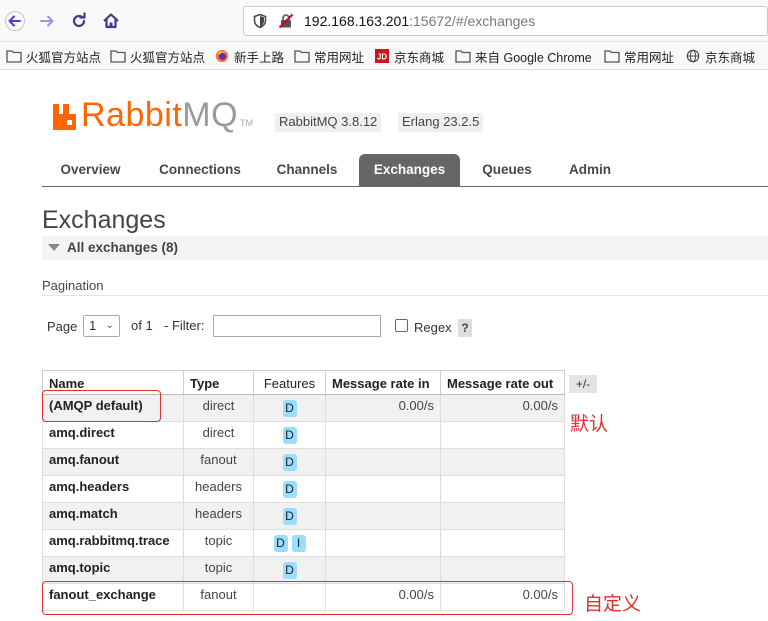  I want to click on browser-navbar: 192.168.163.201:15672/#/exchanges, so click(384, 21).